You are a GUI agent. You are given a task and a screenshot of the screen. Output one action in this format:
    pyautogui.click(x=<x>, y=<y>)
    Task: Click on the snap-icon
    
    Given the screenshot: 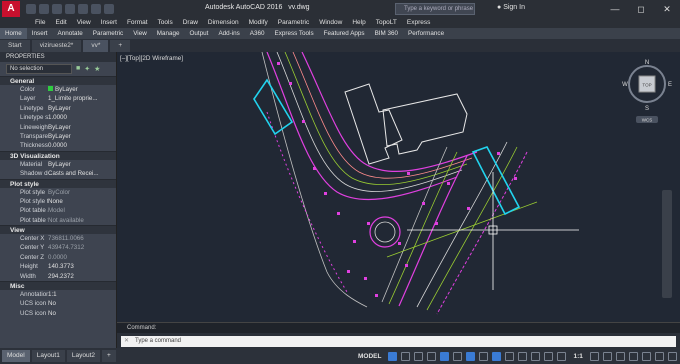 What is the action you would take?
    pyautogui.click(x=406, y=356)
    